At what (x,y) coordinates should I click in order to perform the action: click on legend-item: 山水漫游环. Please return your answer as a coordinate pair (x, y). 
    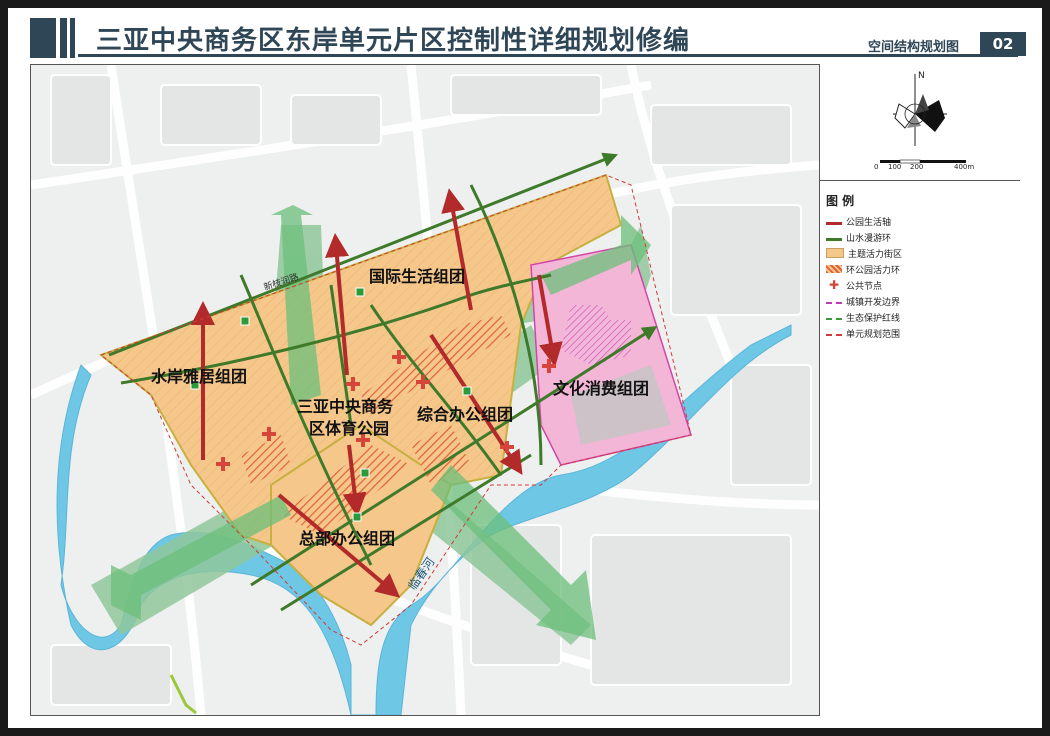
    Looking at the image, I should click on (858, 237).